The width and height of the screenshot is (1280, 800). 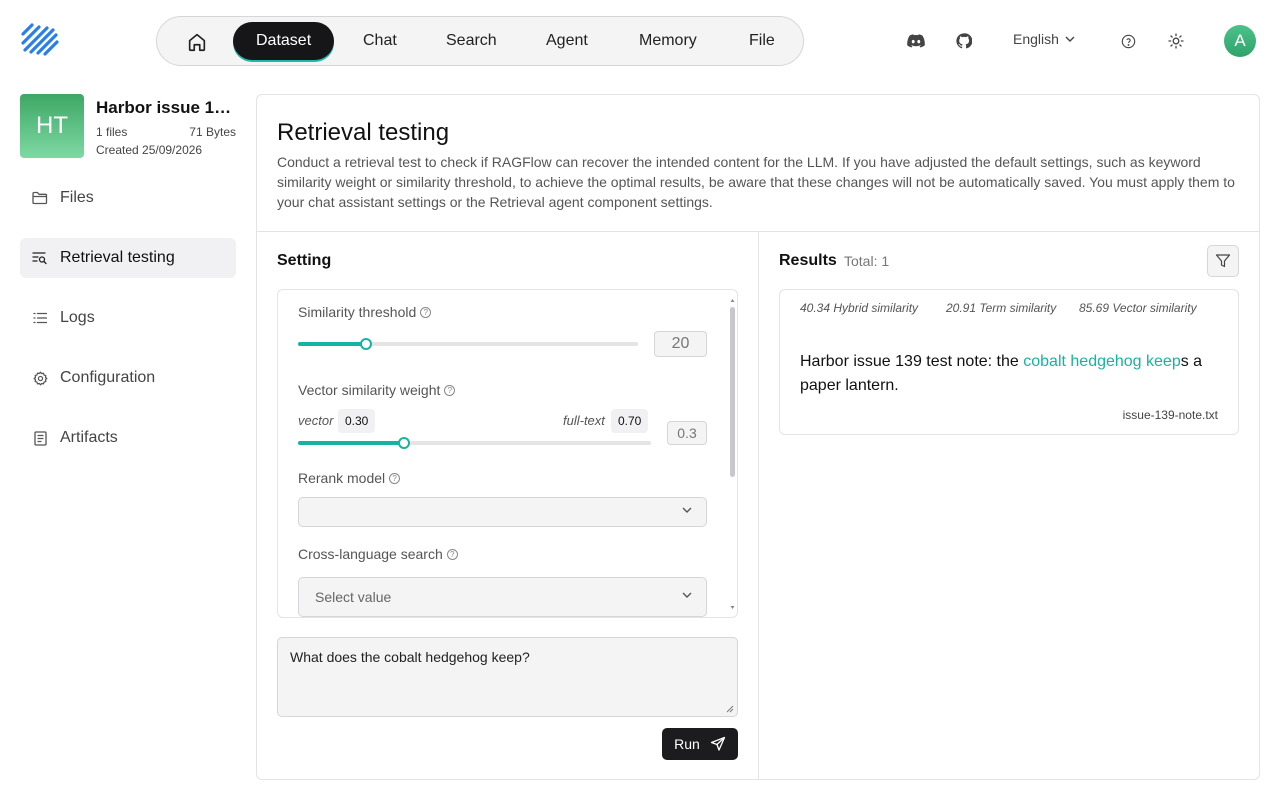 What do you see at coordinates (128, 198) in the screenshot?
I see `sidebar-item-files: Files` at bounding box center [128, 198].